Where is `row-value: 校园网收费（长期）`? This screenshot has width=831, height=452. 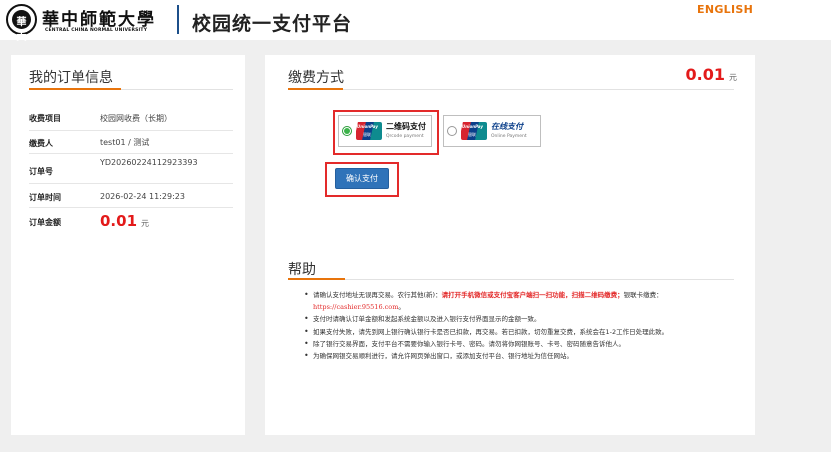 row-value: 校园网收费（长期） is located at coordinates (136, 118).